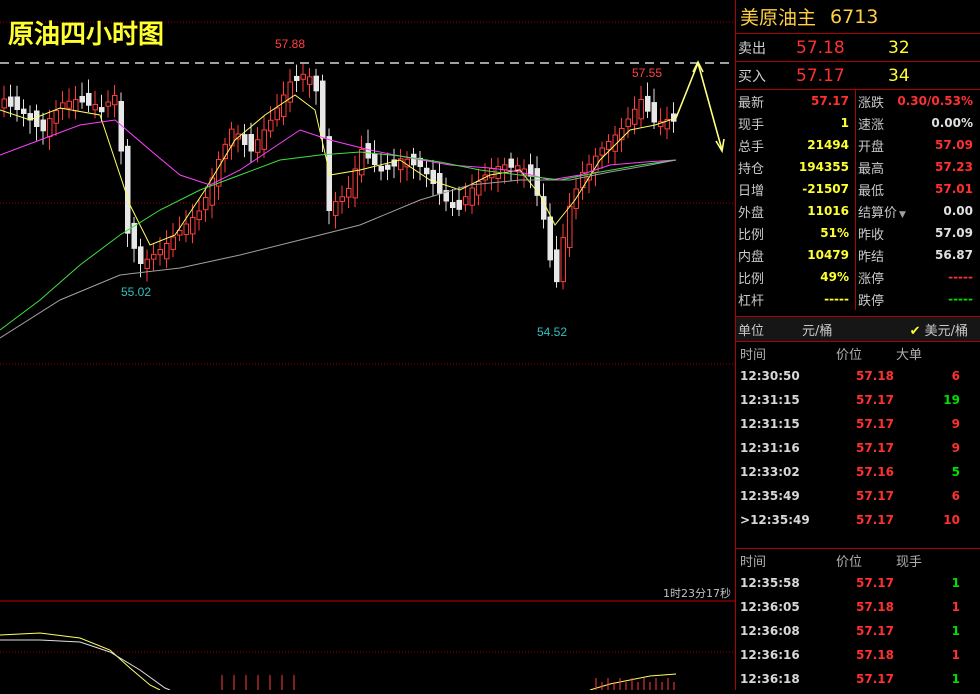  What do you see at coordinates (858, 631) in the screenshot?
I see `table-row: 12:36:08 57.17 1` at bounding box center [858, 631].